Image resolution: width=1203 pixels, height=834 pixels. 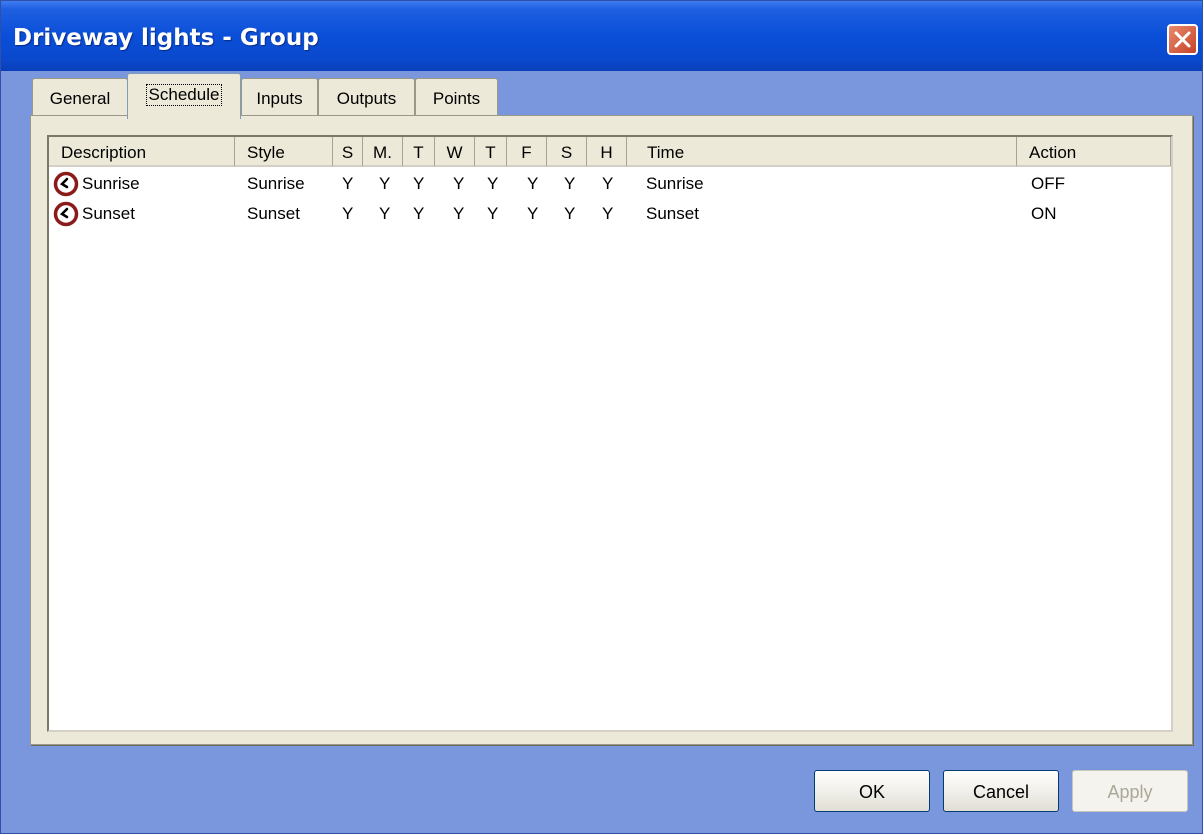 I want to click on tab-label: Inputs, so click(x=279, y=98).